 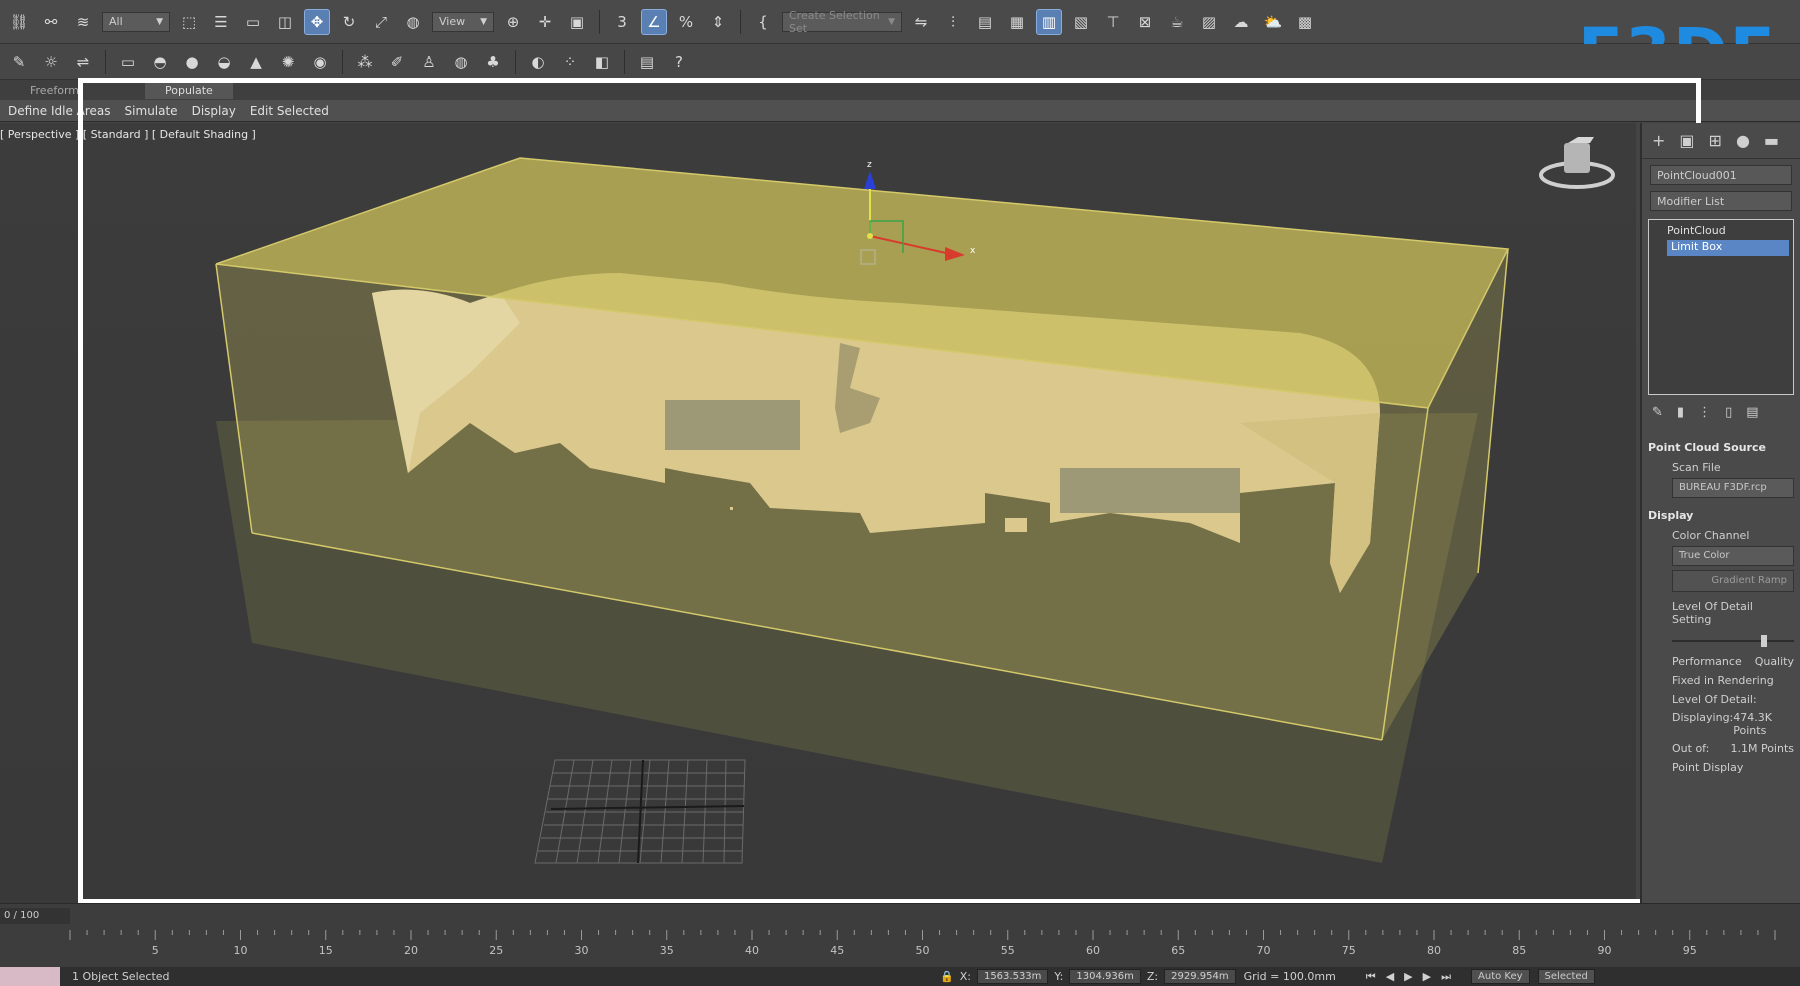 What do you see at coordinates (221, 22) in the screenshot?
I see `select-by-name-icon: ☰` at bounding box center [221, 22].